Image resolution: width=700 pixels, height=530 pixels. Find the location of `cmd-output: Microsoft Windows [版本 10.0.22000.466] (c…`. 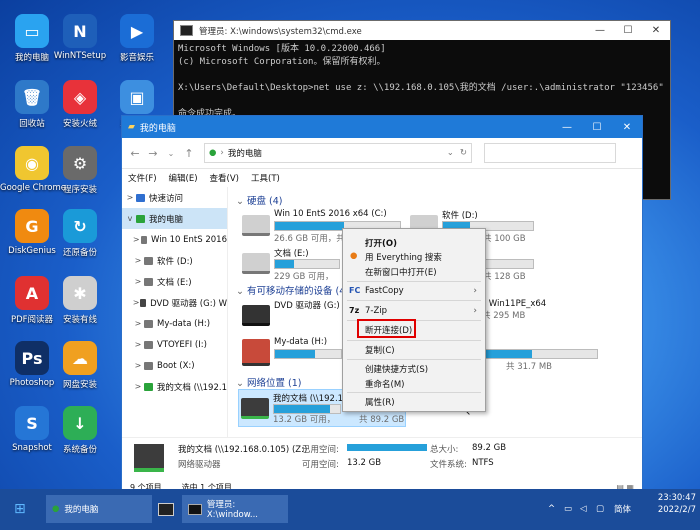

cmd-output: Microsoft Windows [版本 10.0.22000.466] (c… is located at coordinates (422, 82).